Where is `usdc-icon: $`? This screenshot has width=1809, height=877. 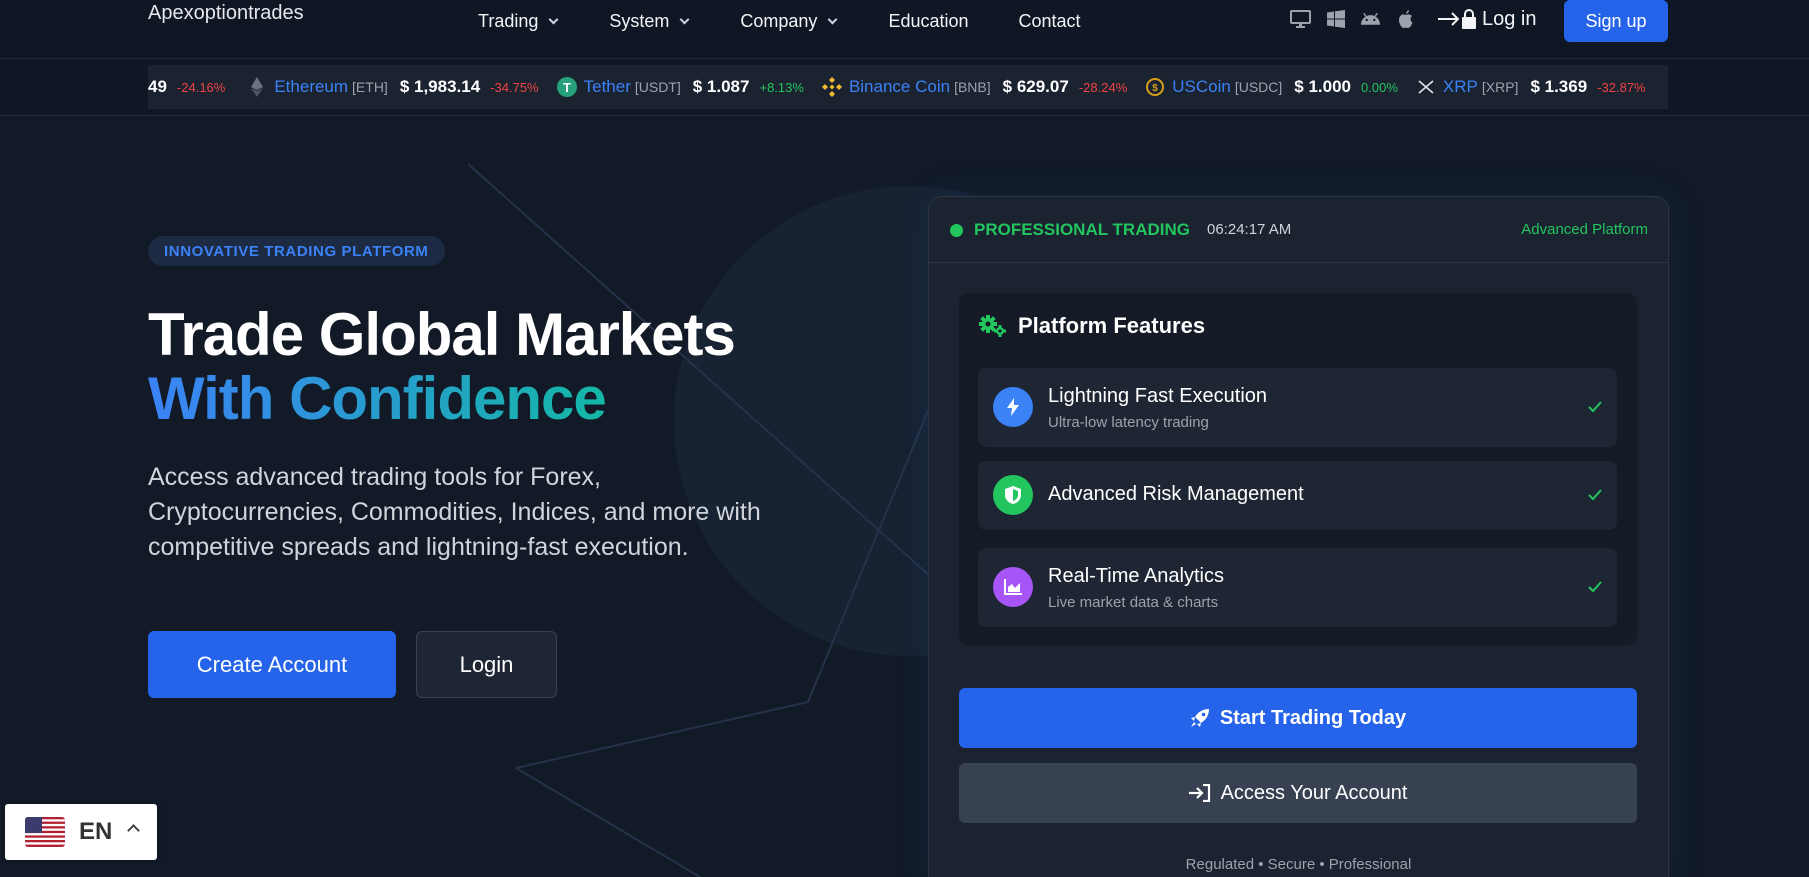 usdc-icon: $ is located at coordinates (1155, 87).